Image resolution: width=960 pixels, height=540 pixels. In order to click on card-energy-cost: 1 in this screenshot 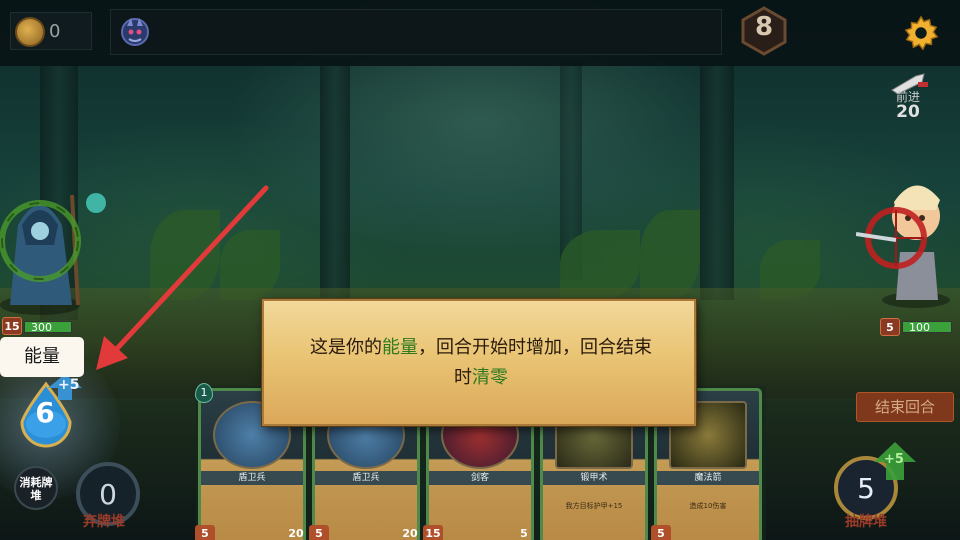, I will do `click(204, 393)`.